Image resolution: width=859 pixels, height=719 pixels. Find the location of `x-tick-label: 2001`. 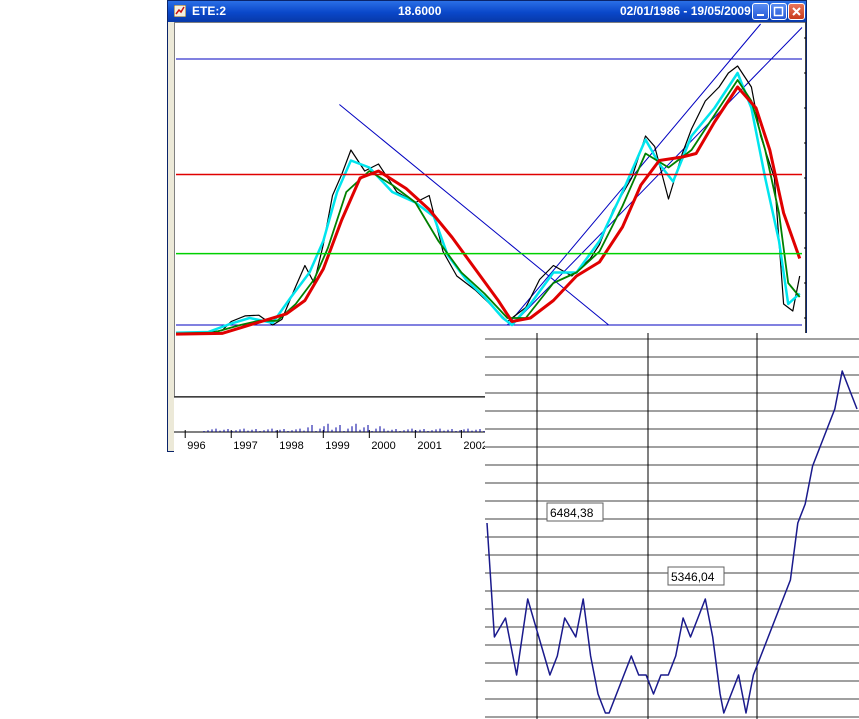

x-tick-label: 2001 is located at coordinates (429, 446).